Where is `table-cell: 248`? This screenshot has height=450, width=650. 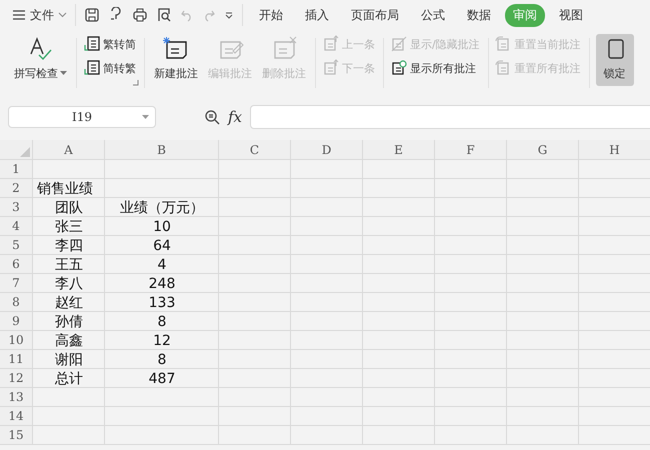 table-cell: 248 is located at coordinates (162, 284).